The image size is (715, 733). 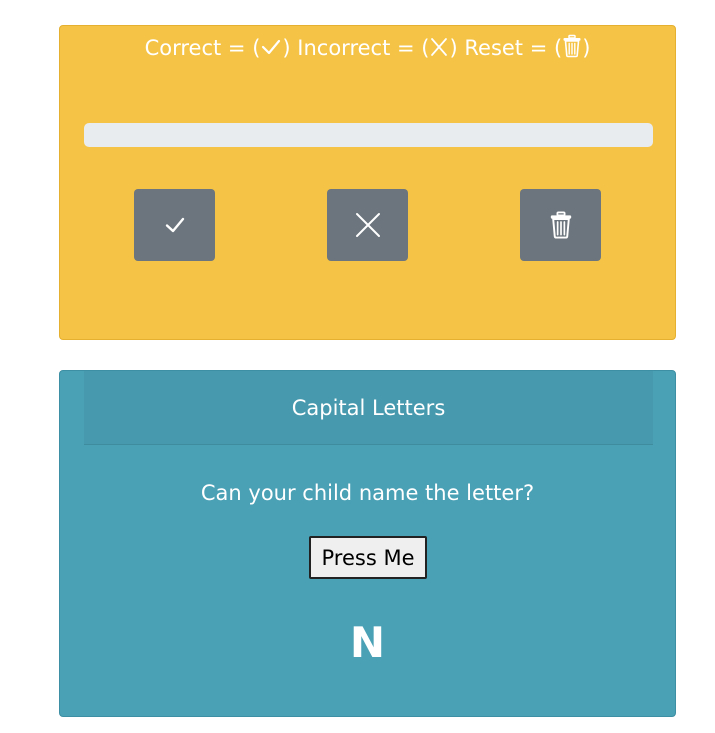 I want to click on legend-incorrect-label: Incorrect =, so click(x=356, y=48).